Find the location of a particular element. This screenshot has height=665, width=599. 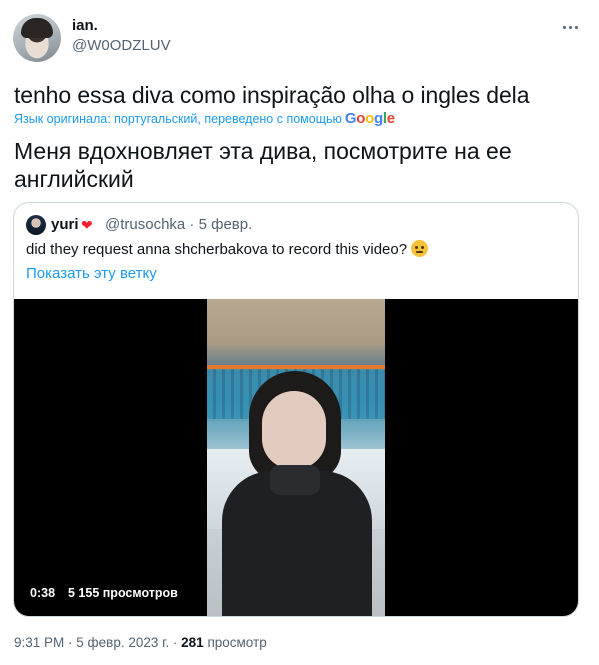

quoted-display-name: yuri is located at coordinates (65, 225).